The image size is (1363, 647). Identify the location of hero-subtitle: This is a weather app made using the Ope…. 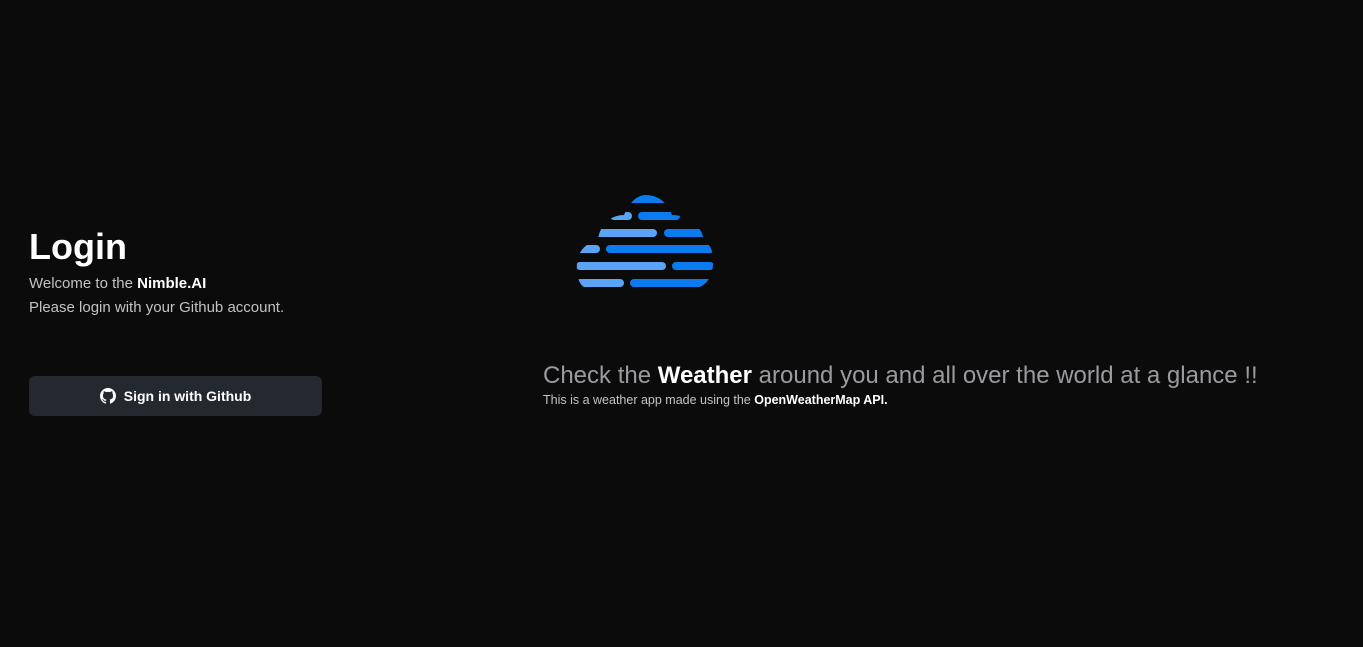
(943, 400).